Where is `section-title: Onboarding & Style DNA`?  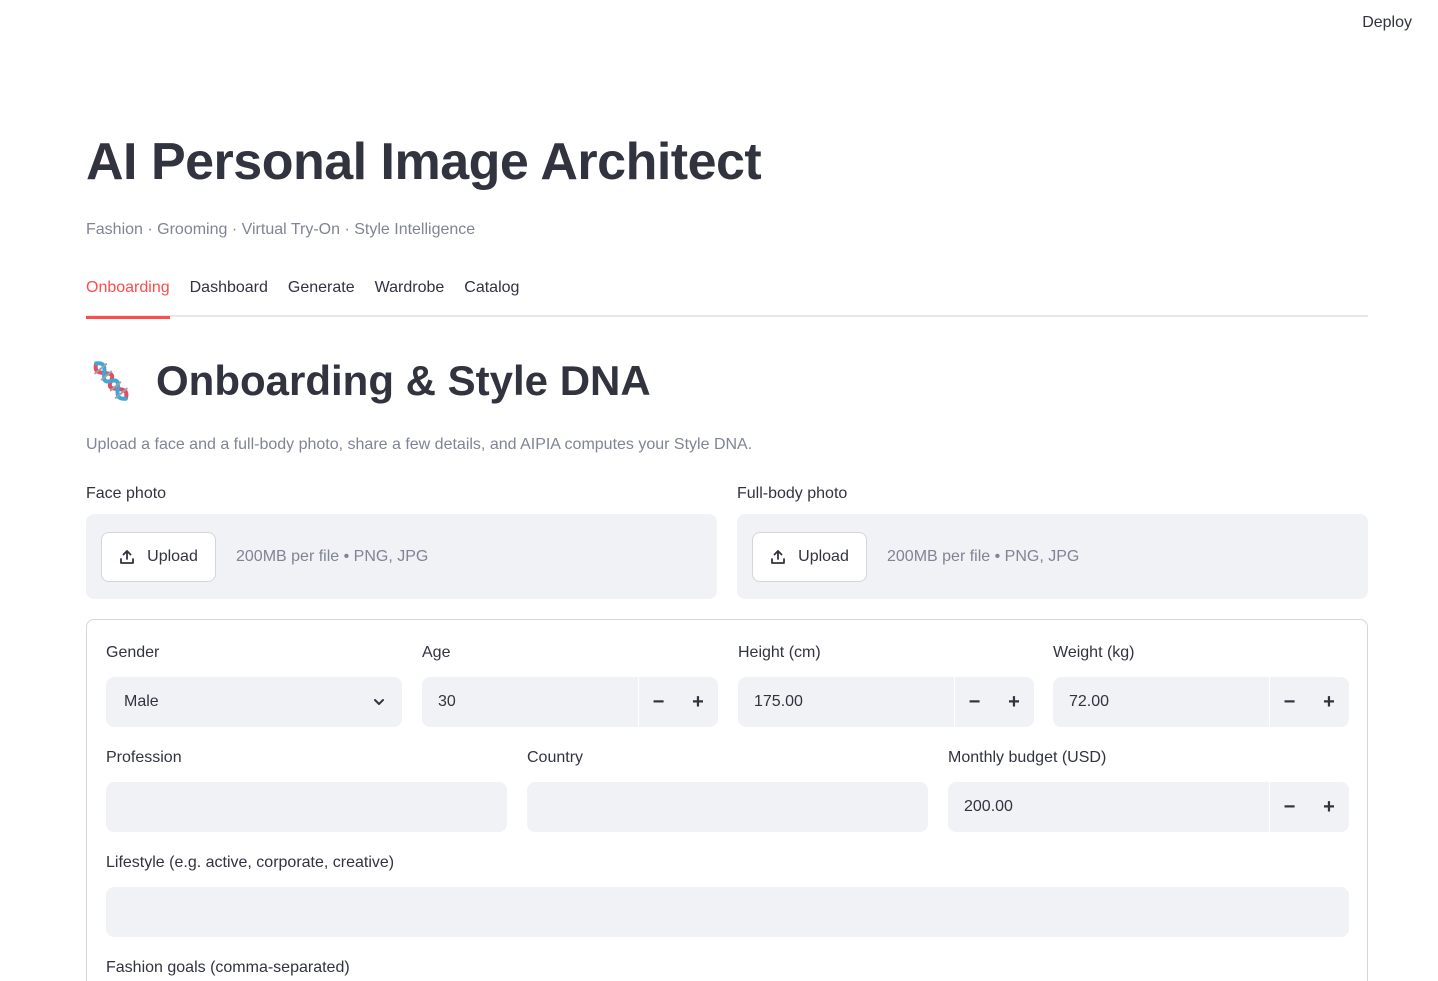
section-title: Onboarding & Style DNA is located at coordinates (403, 380).